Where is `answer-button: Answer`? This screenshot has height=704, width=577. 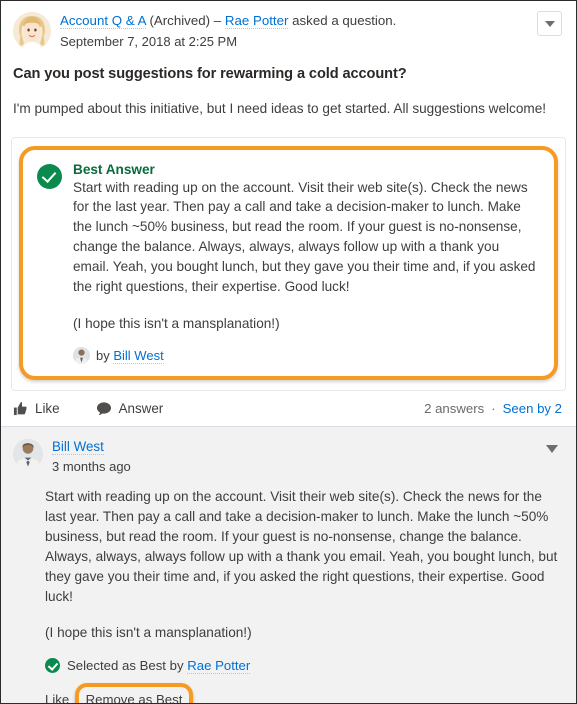
answer-button: Answer is located at coordinates (130, 409).